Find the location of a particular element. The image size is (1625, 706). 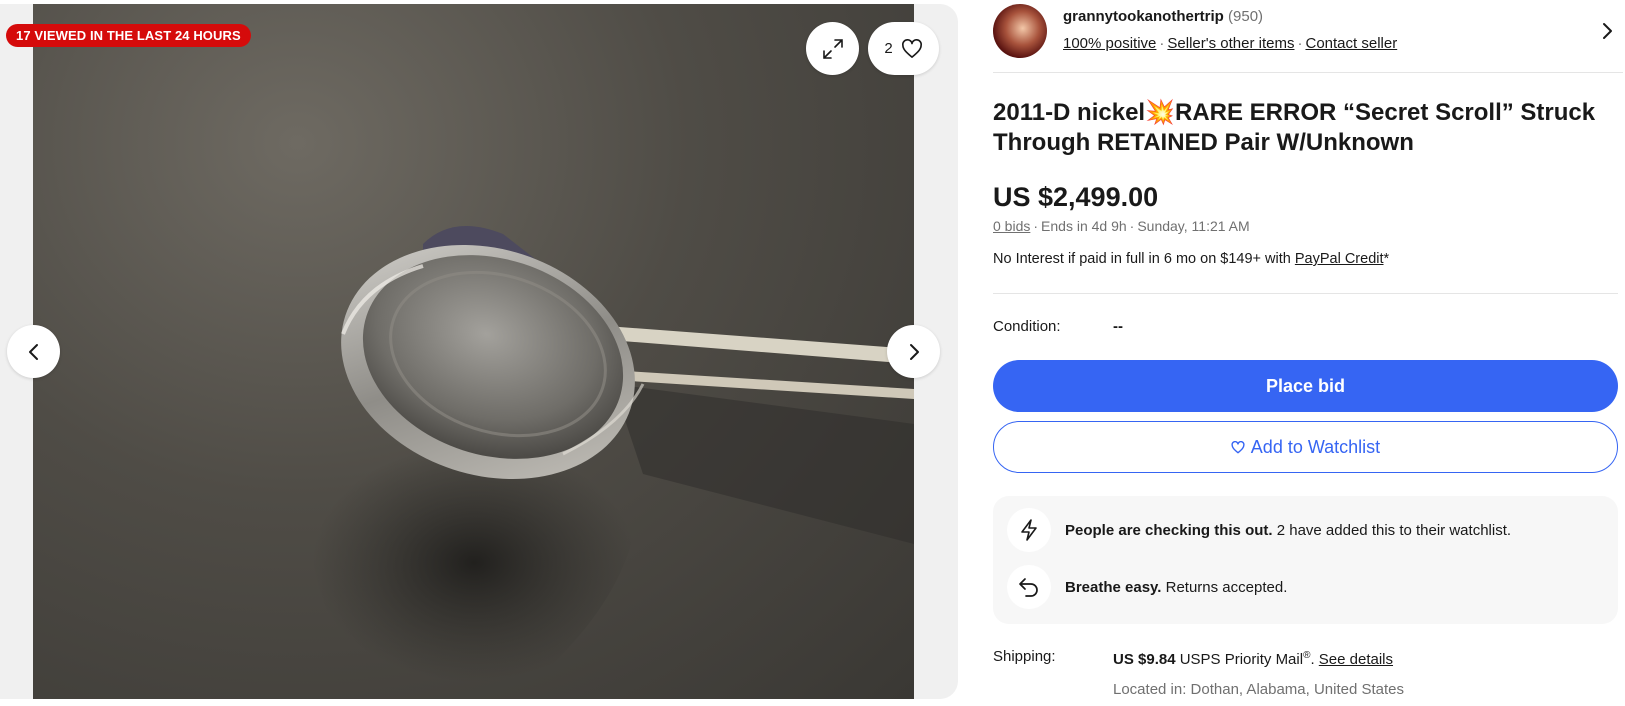

viewed-badge: 17 VIEWED IN THE LAST 24 HOURS is located at coordinates (128, 35).